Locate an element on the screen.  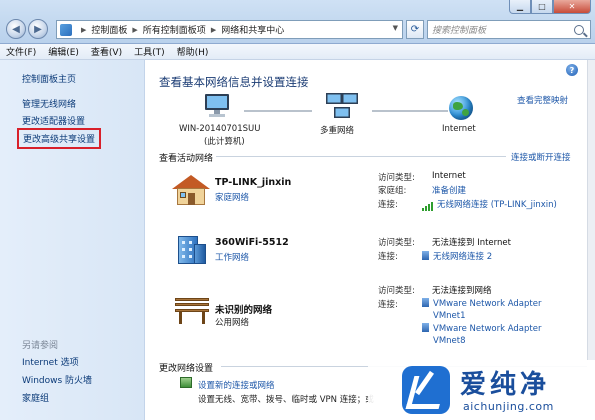
forward-button: ▶ is located at coordinates (38, 29).